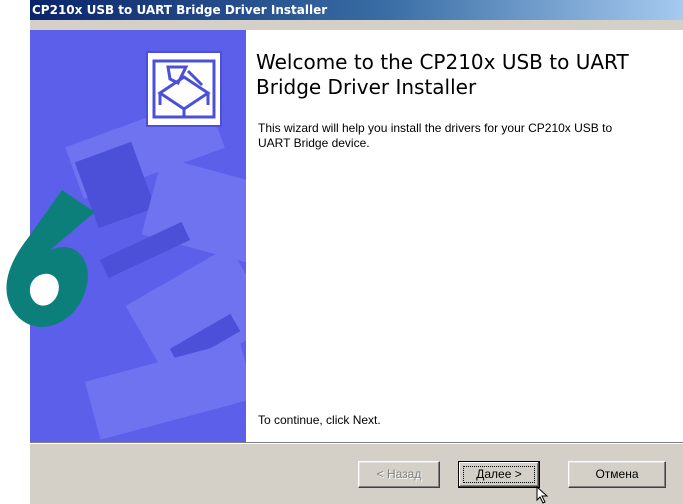 Image resolution: width=683 pixels, height=504 pixels. I want to click on separator, so click(356, 443).